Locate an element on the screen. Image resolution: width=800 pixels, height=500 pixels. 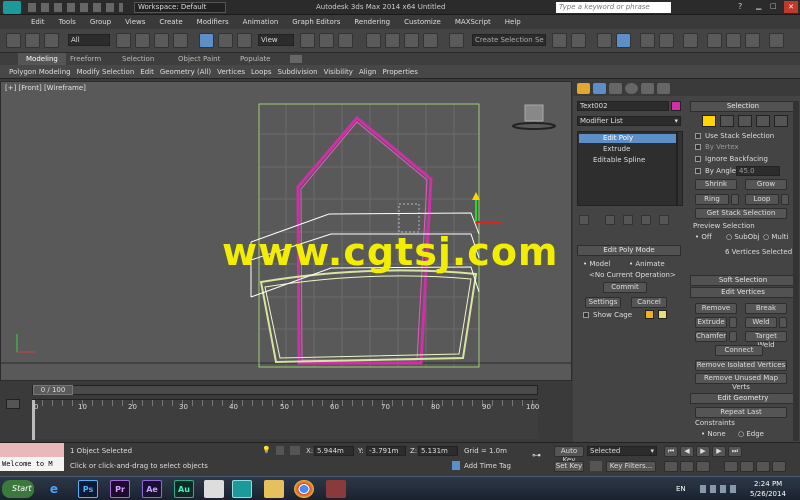
menu-customize: Customize is located at coordinates (422, 22).